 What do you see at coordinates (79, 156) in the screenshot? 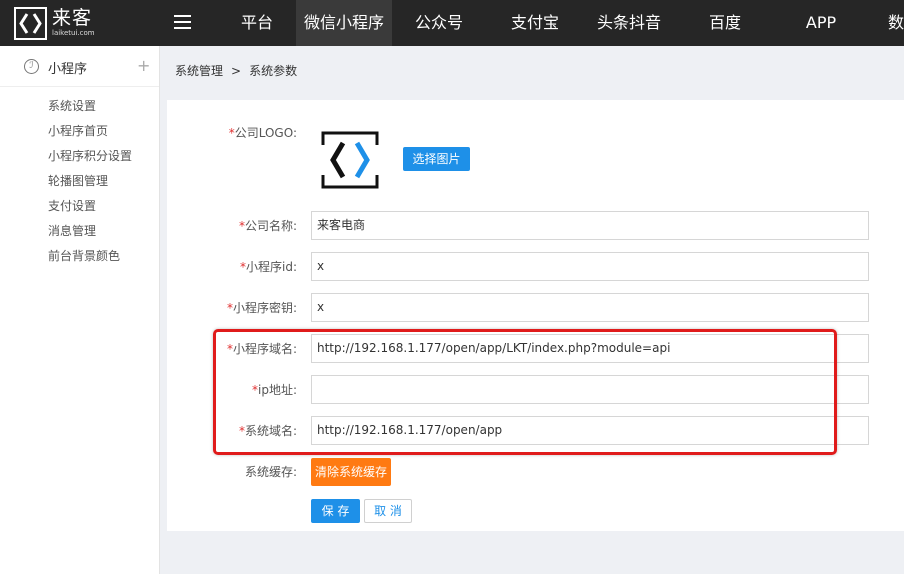
I see `sidebar-item-points-settings: 小程序积分设置` at bounding box center [79, 156].